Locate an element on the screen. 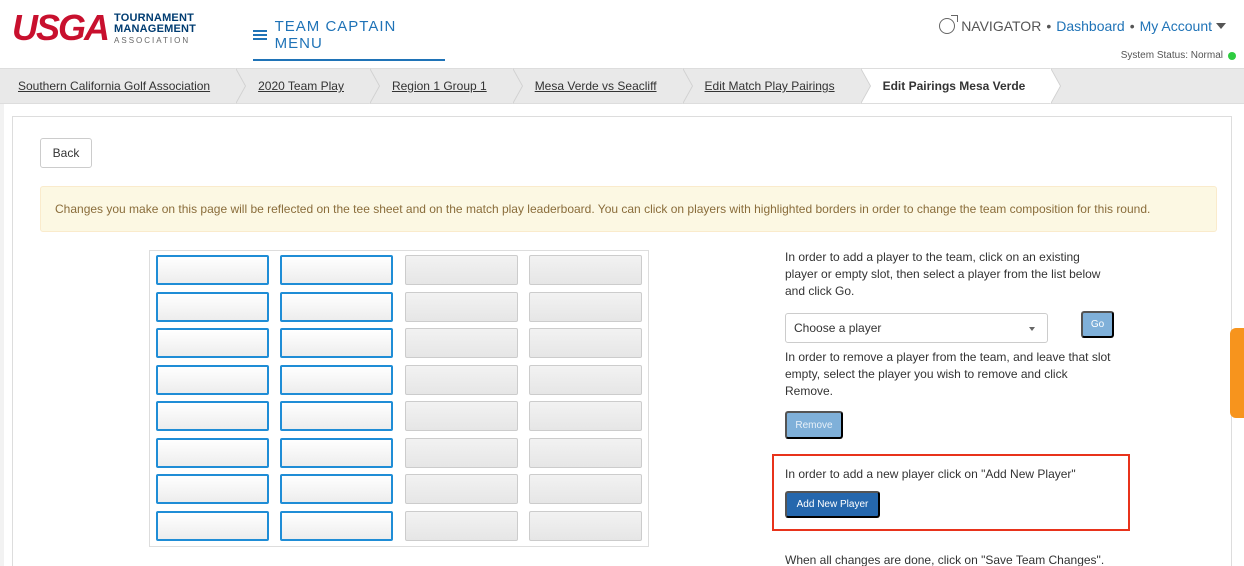 The image size is (1244, 566). logo-line-2: MANAGEMENT is located at coordinates (155, 29).